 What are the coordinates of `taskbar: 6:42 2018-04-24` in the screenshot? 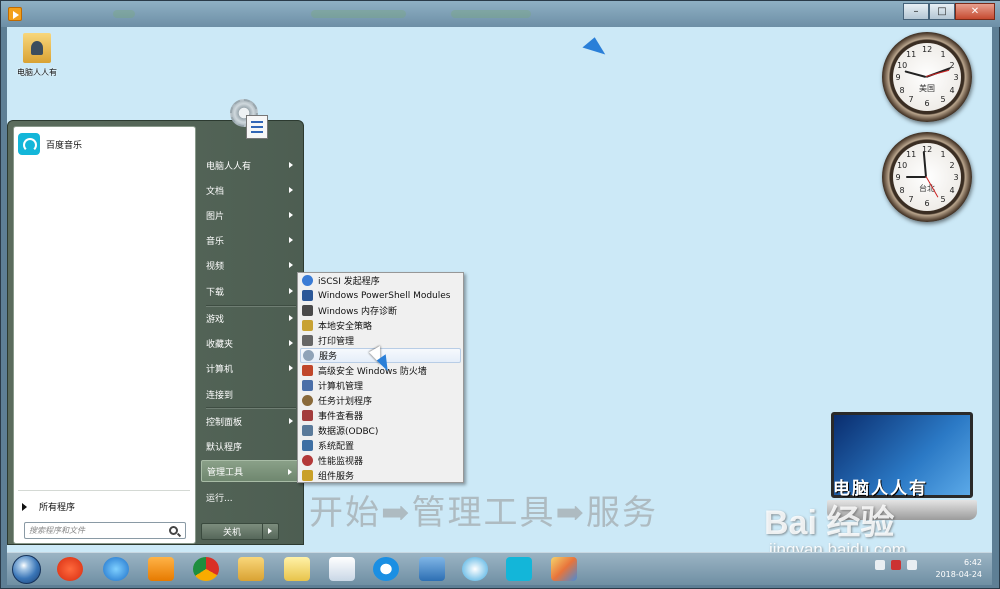 It's located at (499, 568).